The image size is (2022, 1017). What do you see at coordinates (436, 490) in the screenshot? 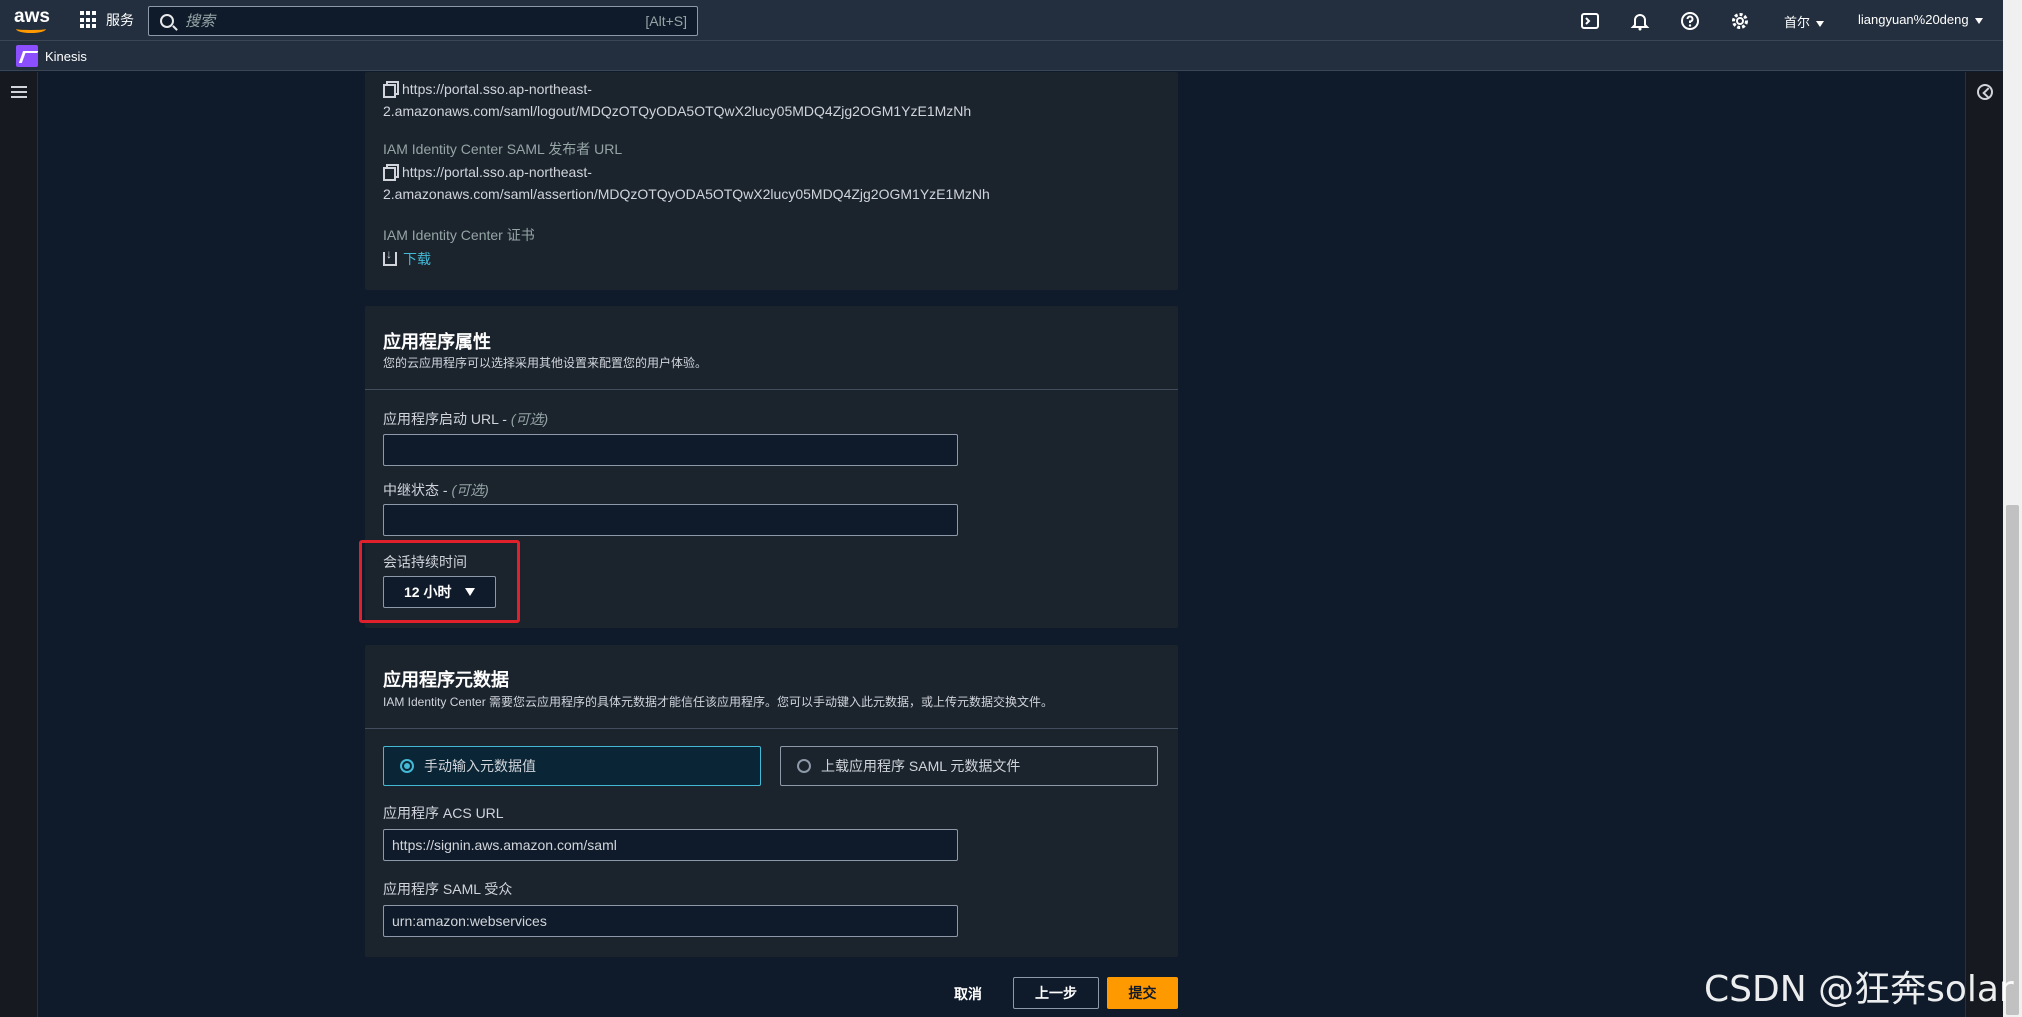
I see `relay-state-label: 中继状态 - (可选)` at bounding box center [436, 490].